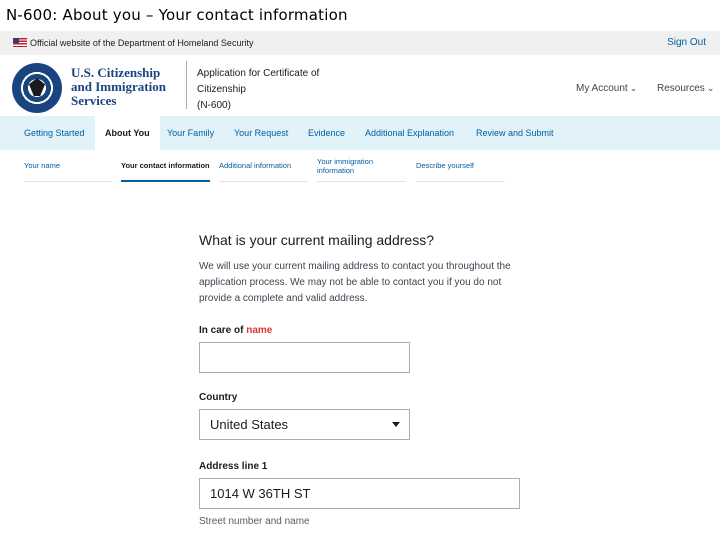  I want to click on my-account-label: My Account, so click(602, 88).